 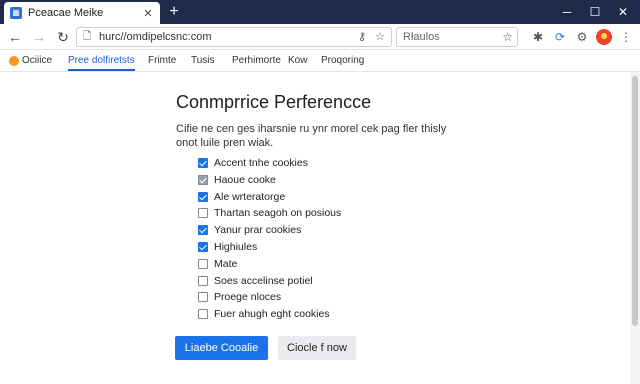 What do you see at coordinates (626, 37) in the screenshot?
I see `menu-icon: ⋮` at bounding box center [626, 37].